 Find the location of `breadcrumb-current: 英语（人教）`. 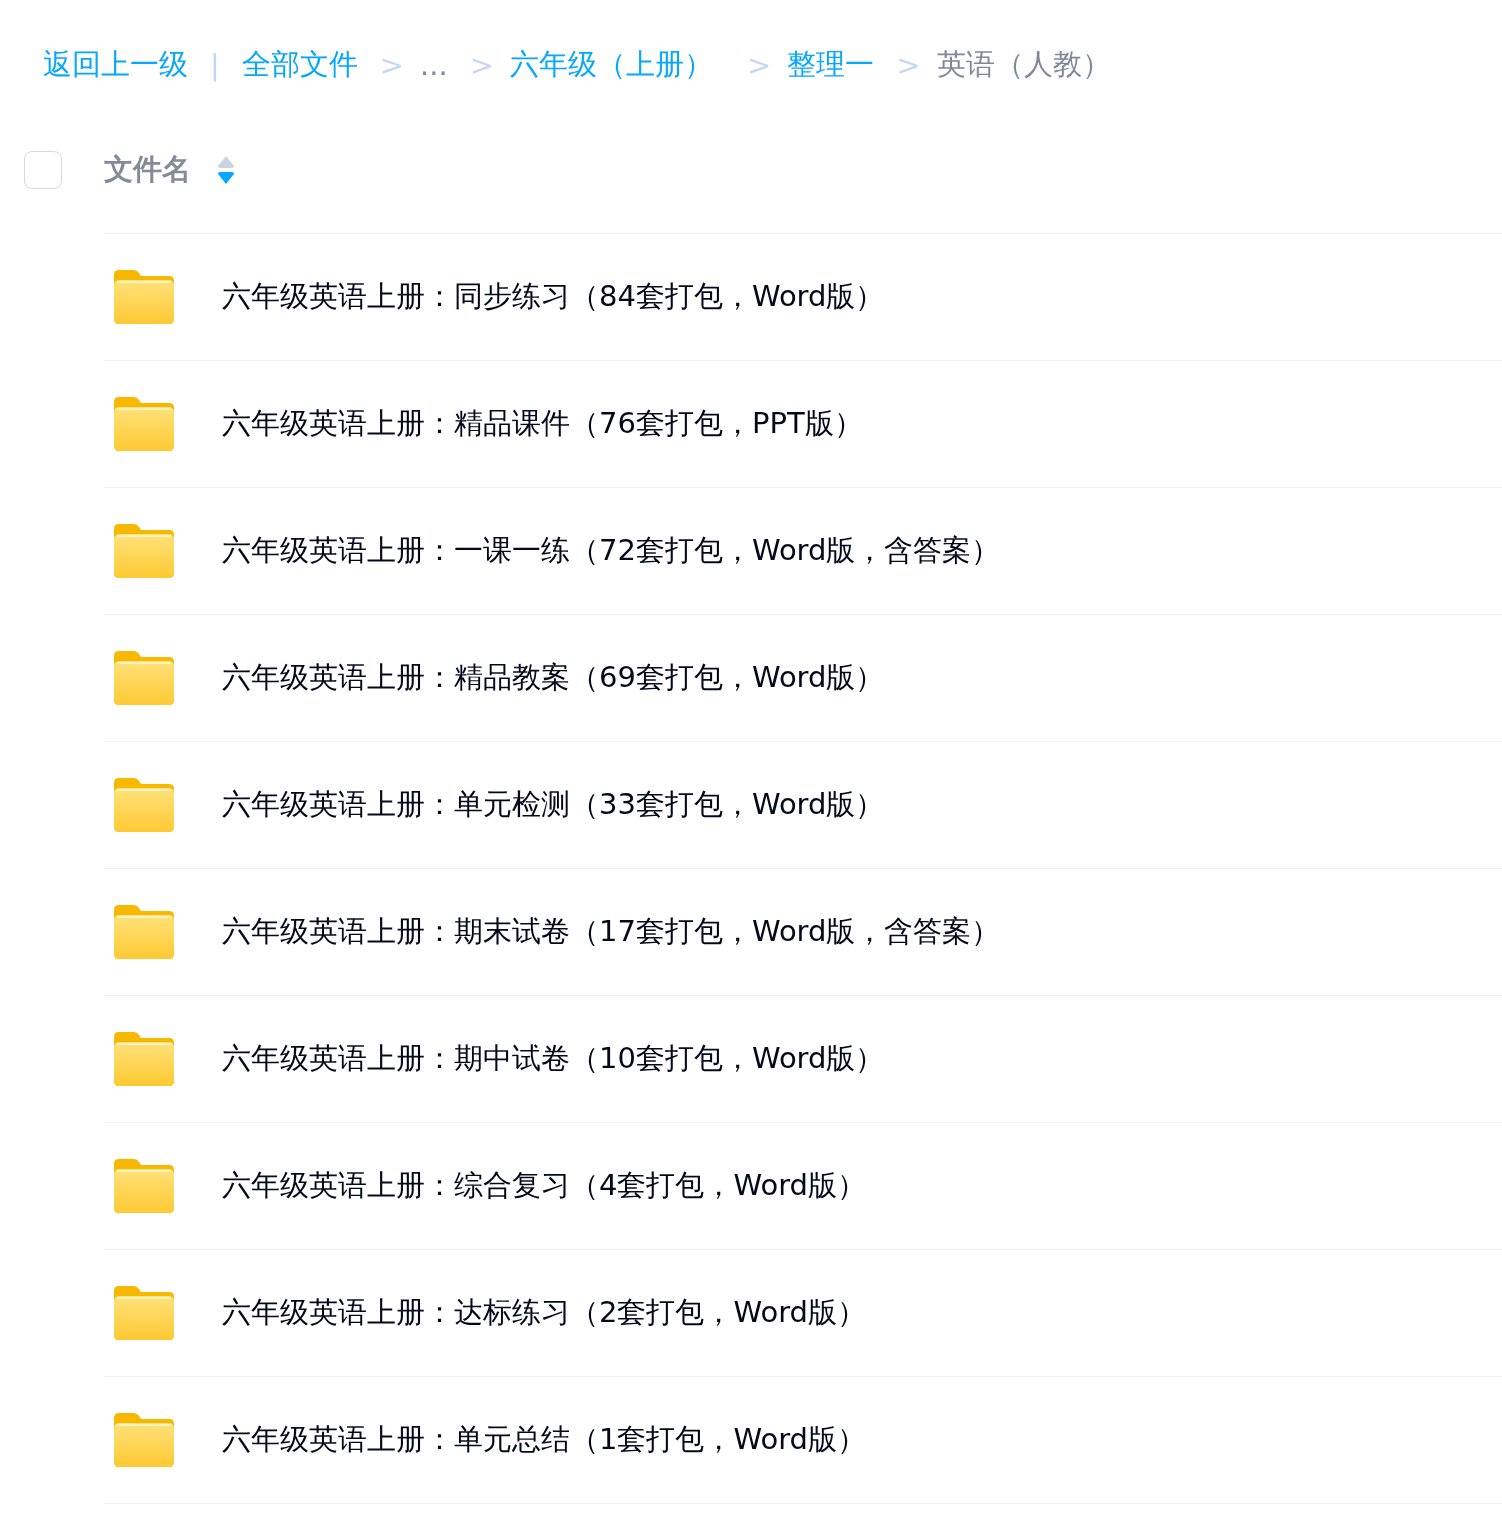

breadcrumb-current: 英语（人教） is located at coordinates (1023, 64).